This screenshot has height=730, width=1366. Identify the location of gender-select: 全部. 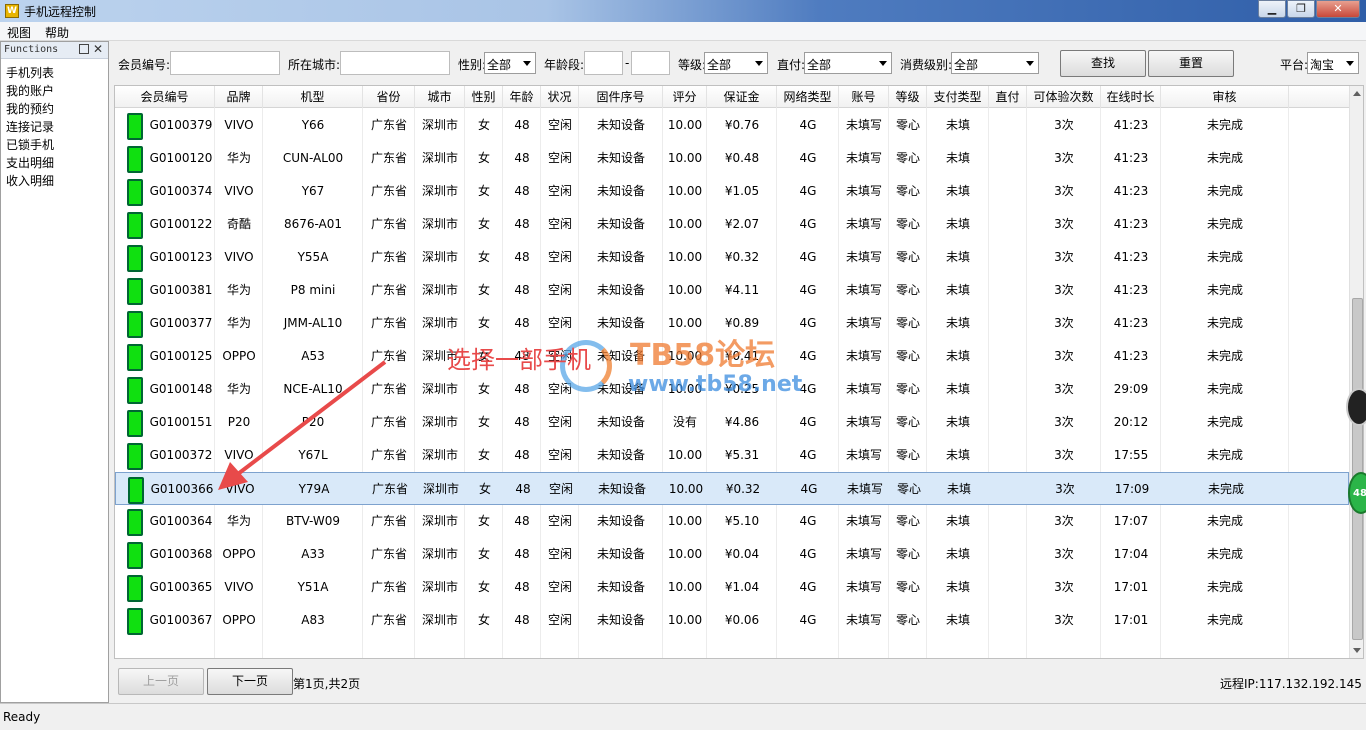
(510, 63).